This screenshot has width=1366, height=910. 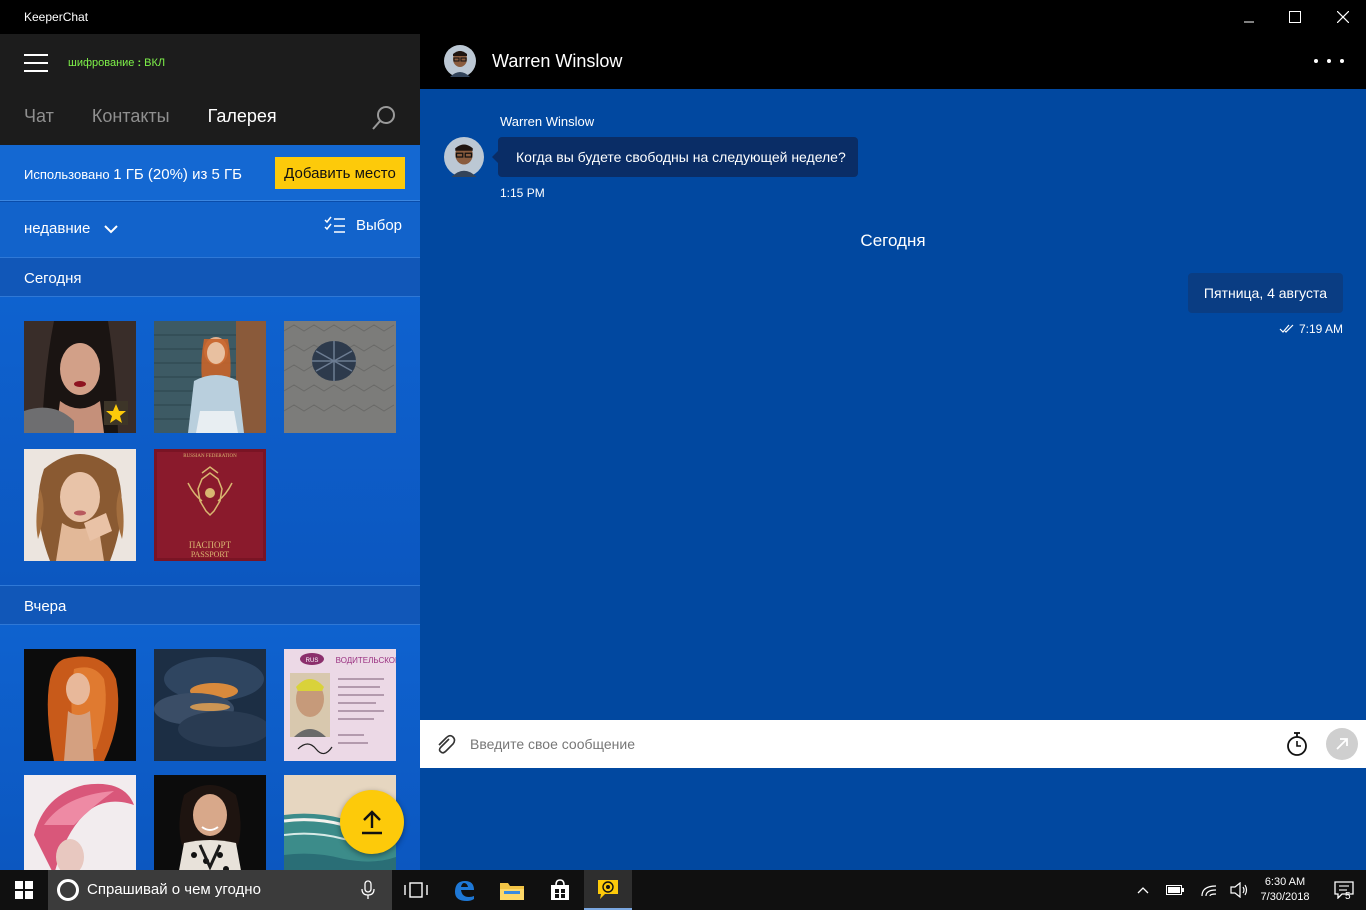 What do you see at coordinates (177, 174) in the screenshot?
I see `storage-used-amount: 1 ГБ (20%) из 5 ГБ` at bounding box center [177, 174].